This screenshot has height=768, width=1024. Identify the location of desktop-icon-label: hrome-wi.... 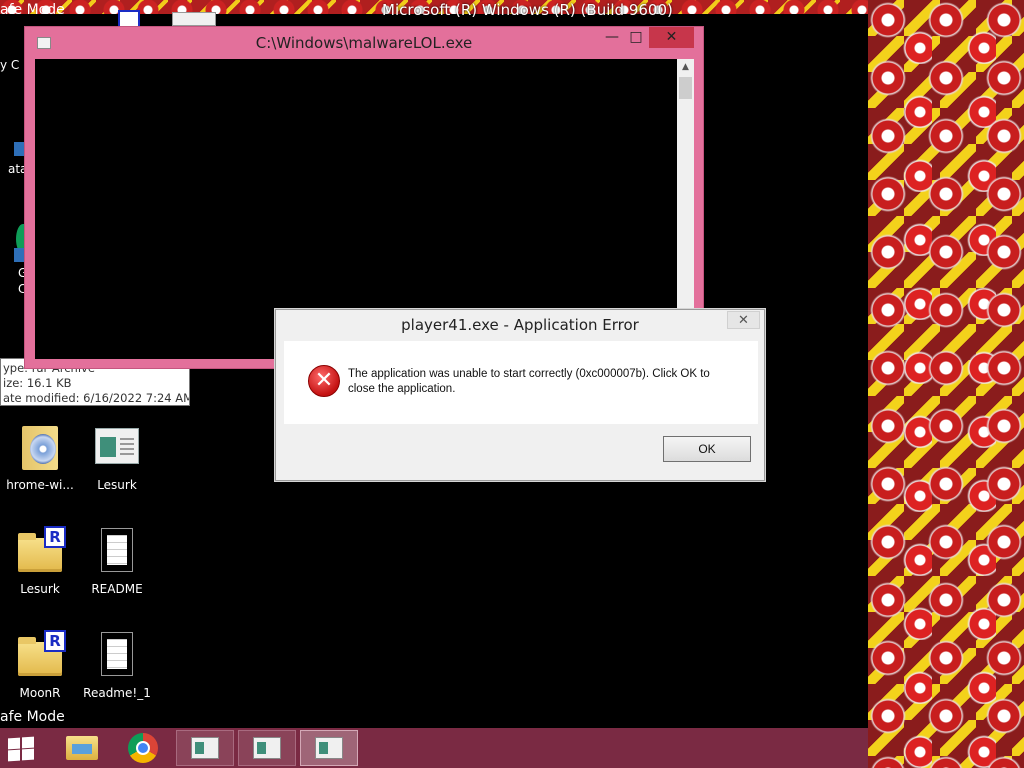
(40, 485).